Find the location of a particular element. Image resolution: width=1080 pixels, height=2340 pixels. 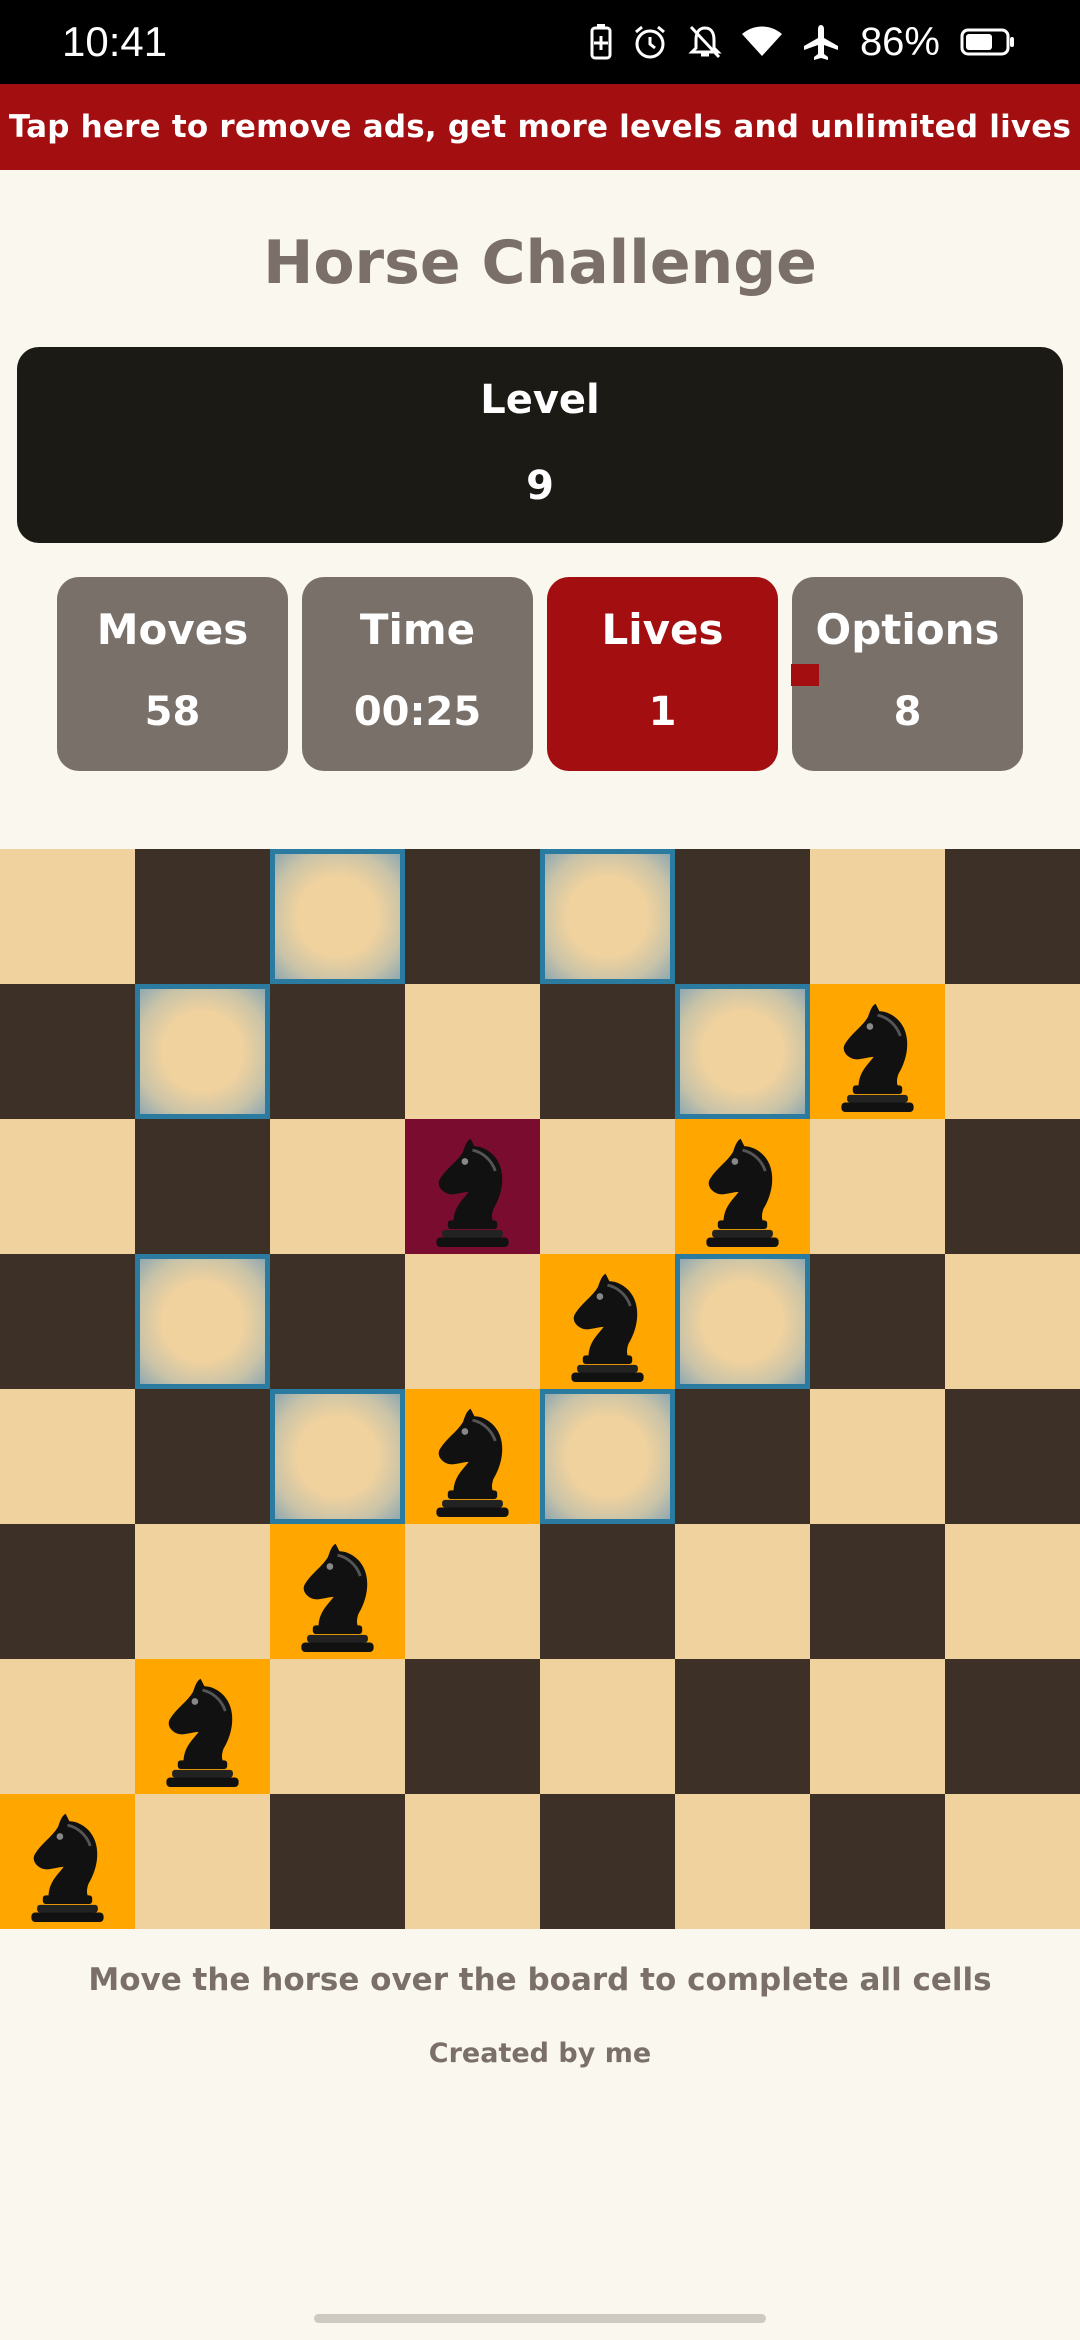

bell-off-icon is located at coordinates (705, 42).